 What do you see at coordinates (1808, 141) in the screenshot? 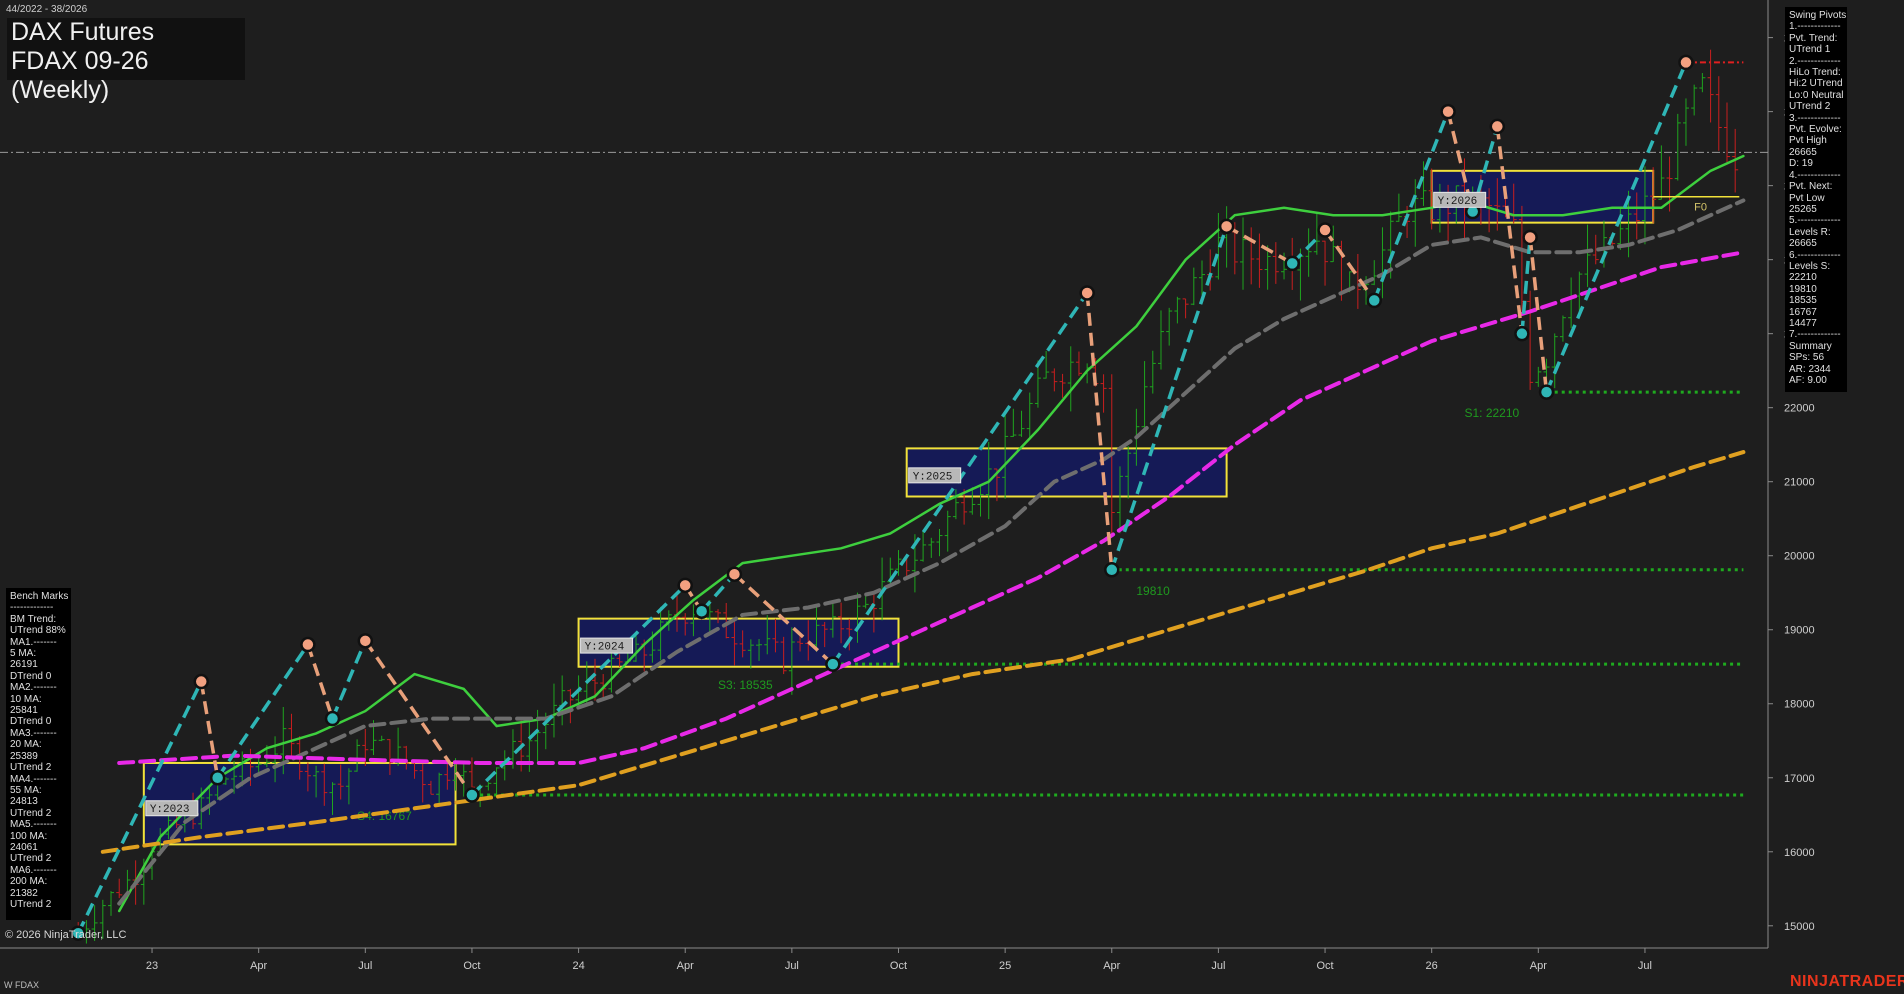
I see `panel-line: Pvt High` at bounding box center [1808, 141].